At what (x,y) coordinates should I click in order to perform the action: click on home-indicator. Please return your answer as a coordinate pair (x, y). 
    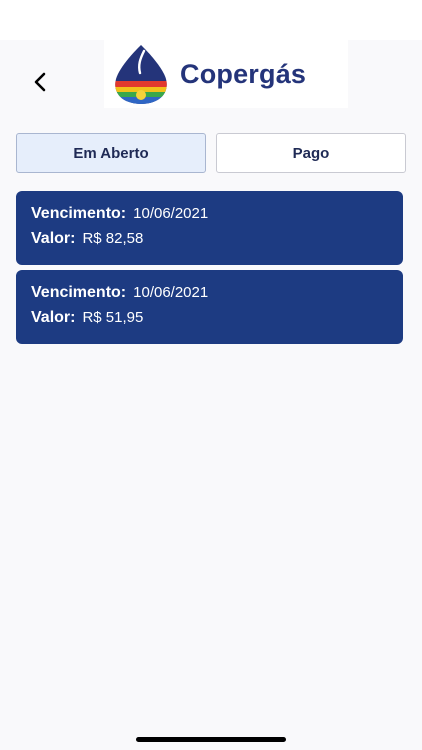
    Looking at the image, I should click on (211, 739).